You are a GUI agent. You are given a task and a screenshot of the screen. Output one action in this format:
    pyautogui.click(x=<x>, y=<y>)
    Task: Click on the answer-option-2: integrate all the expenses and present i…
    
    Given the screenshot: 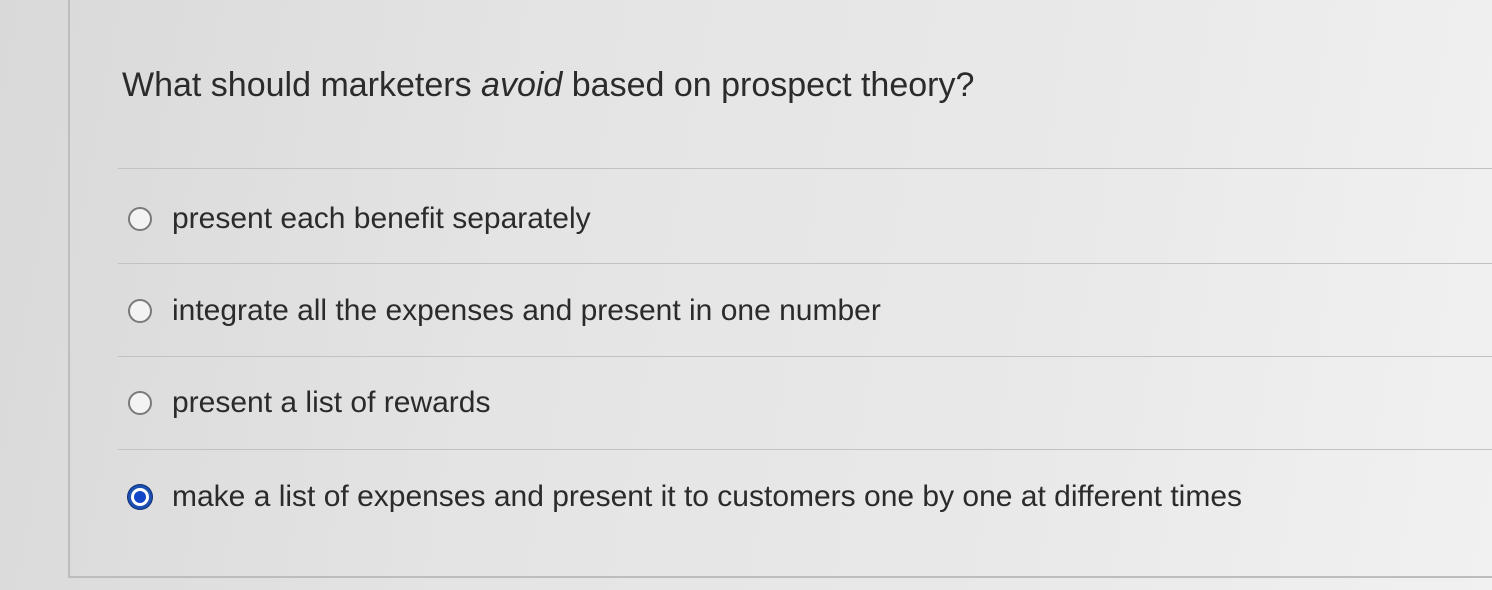 What is the action you would take?
    pyautogui.click(x=504, y=311)
    